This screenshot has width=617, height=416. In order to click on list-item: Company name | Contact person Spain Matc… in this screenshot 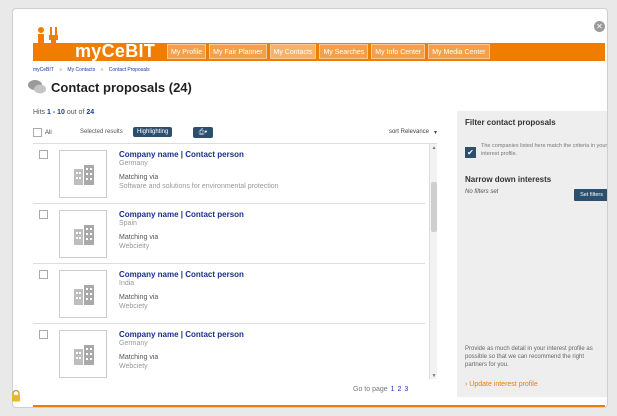, I will do `click(229, 234)`.